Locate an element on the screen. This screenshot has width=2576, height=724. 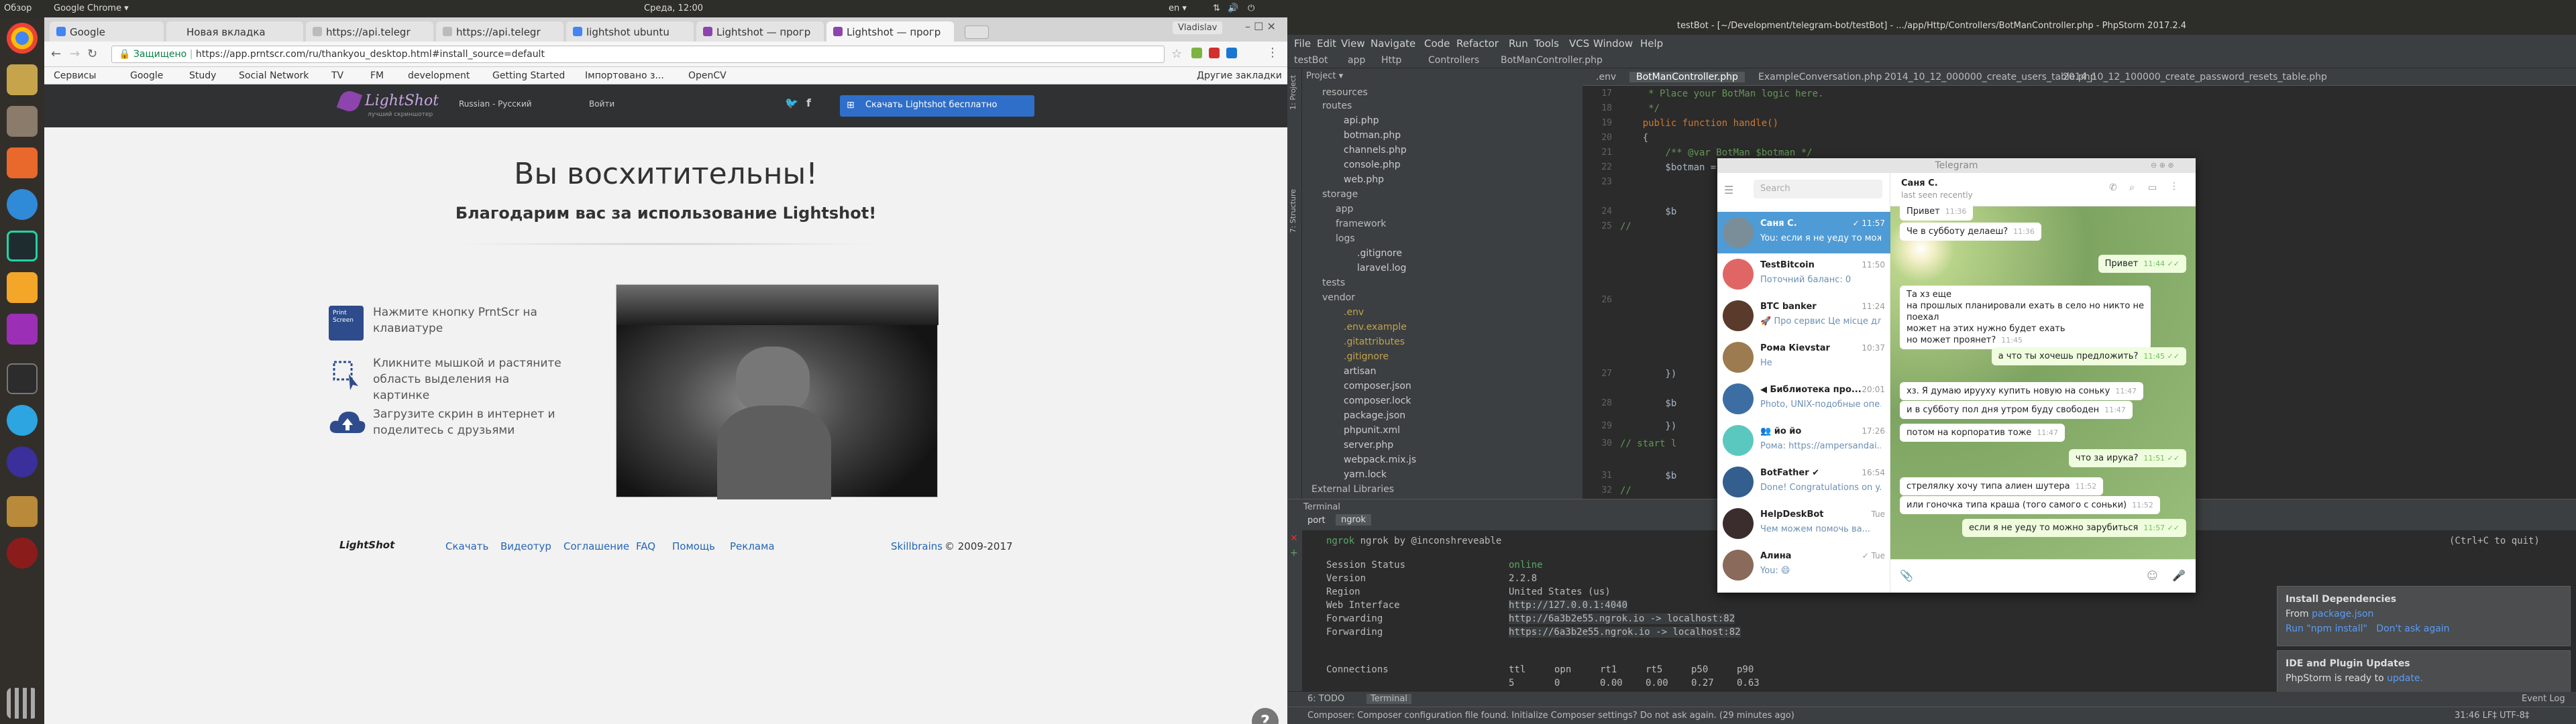
tab-lightshot-search: lightshot ubuntu is located at coordinates (630, 32).